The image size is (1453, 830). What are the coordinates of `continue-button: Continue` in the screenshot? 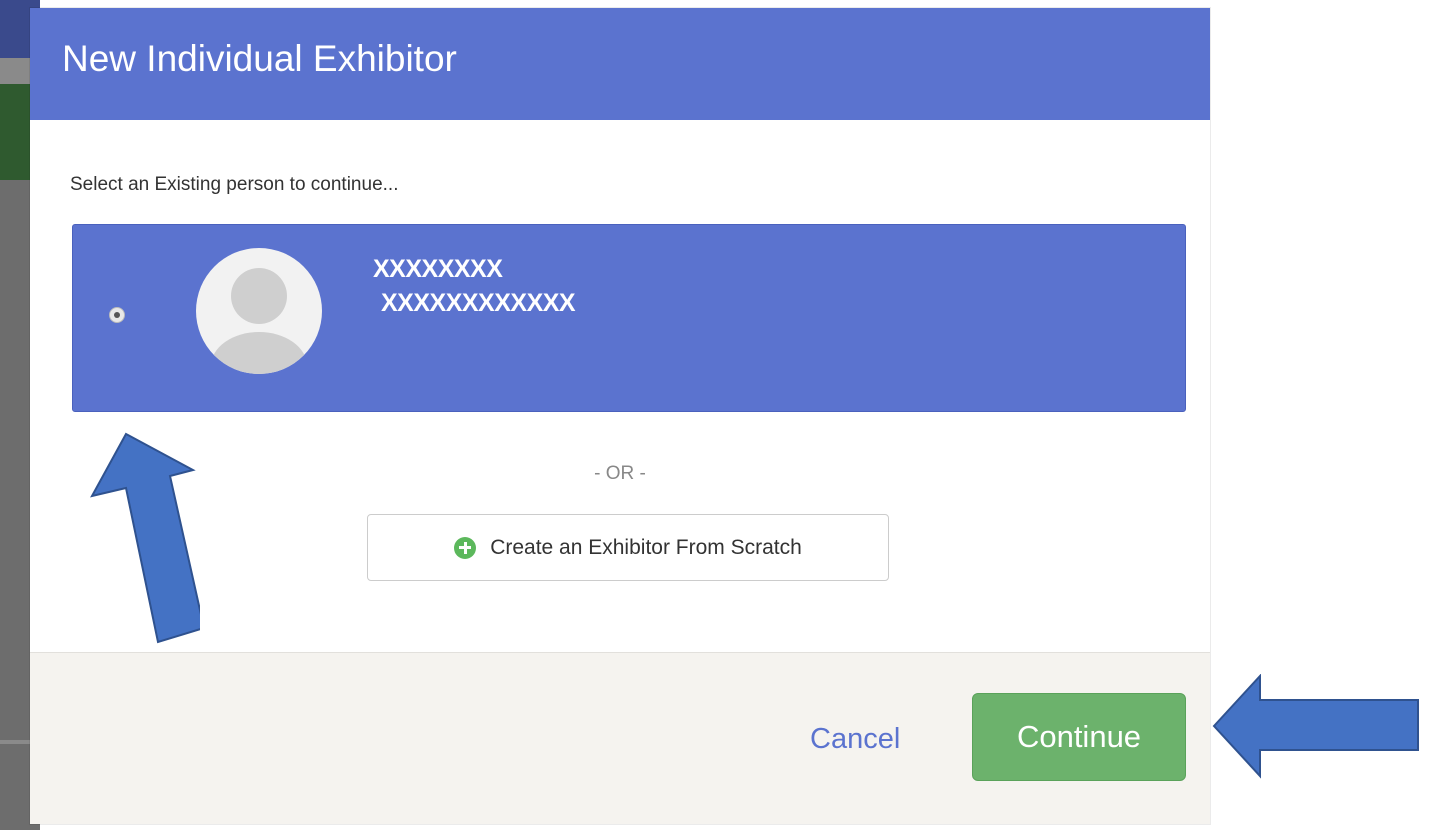 It's located at (1079, 737).